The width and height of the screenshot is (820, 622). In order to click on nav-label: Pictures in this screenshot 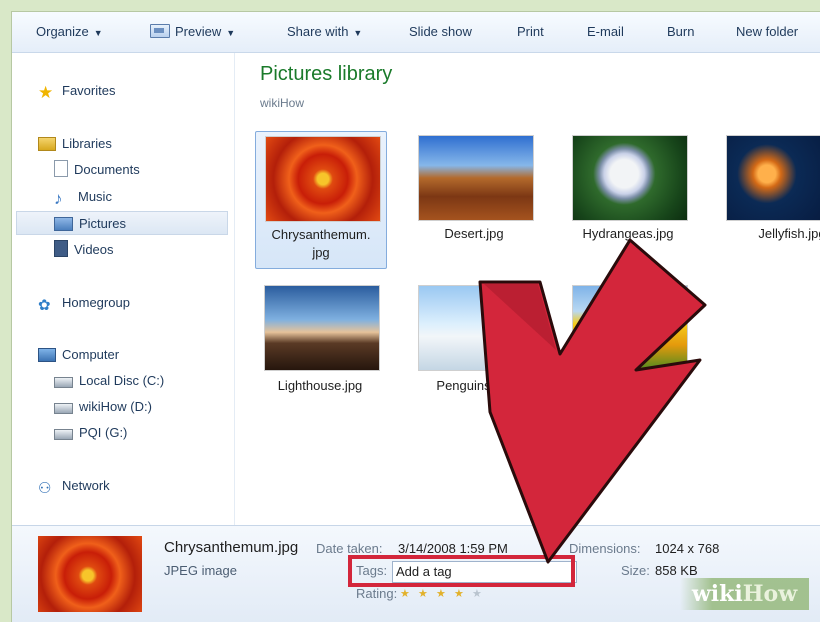, I will do `click(102, 223)`.